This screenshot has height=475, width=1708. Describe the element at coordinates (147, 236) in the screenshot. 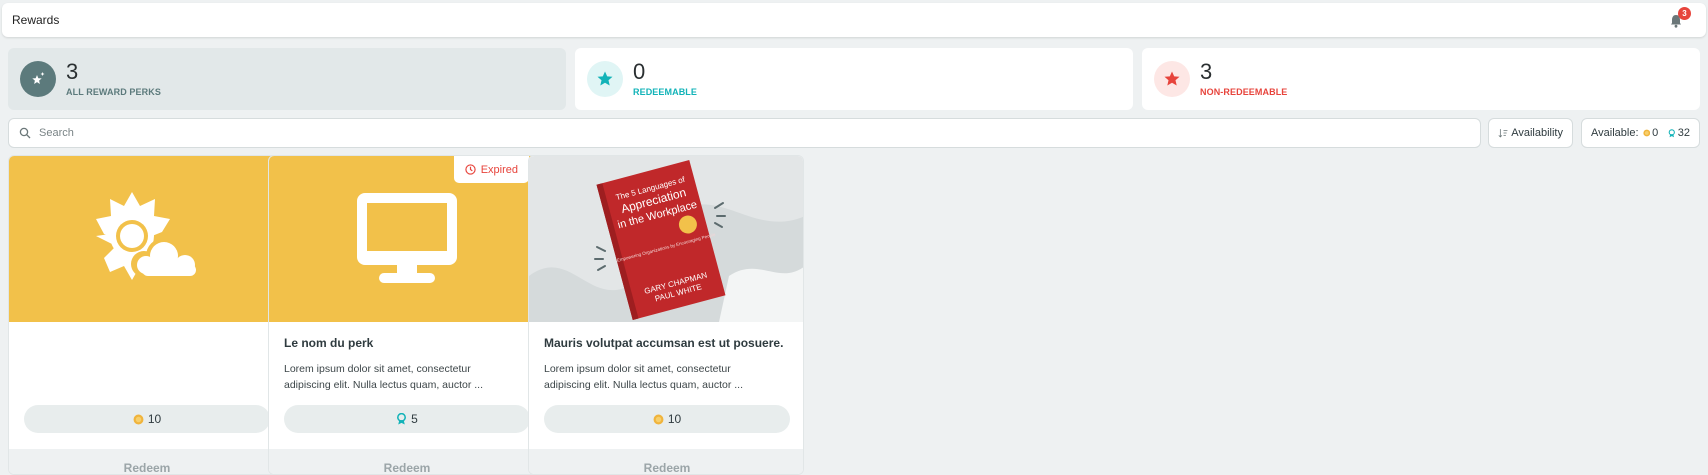

I see `weather-icon` at that location.